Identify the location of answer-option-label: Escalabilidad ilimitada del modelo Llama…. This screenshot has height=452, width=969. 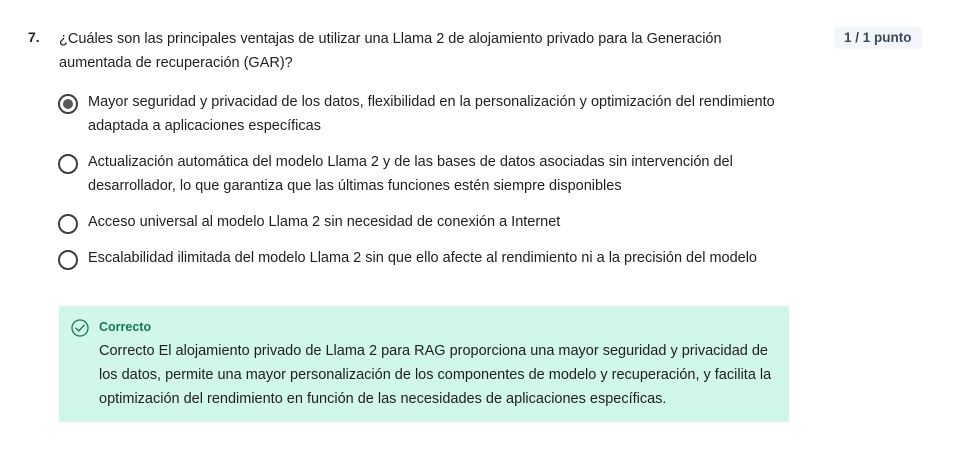
(422, 258).